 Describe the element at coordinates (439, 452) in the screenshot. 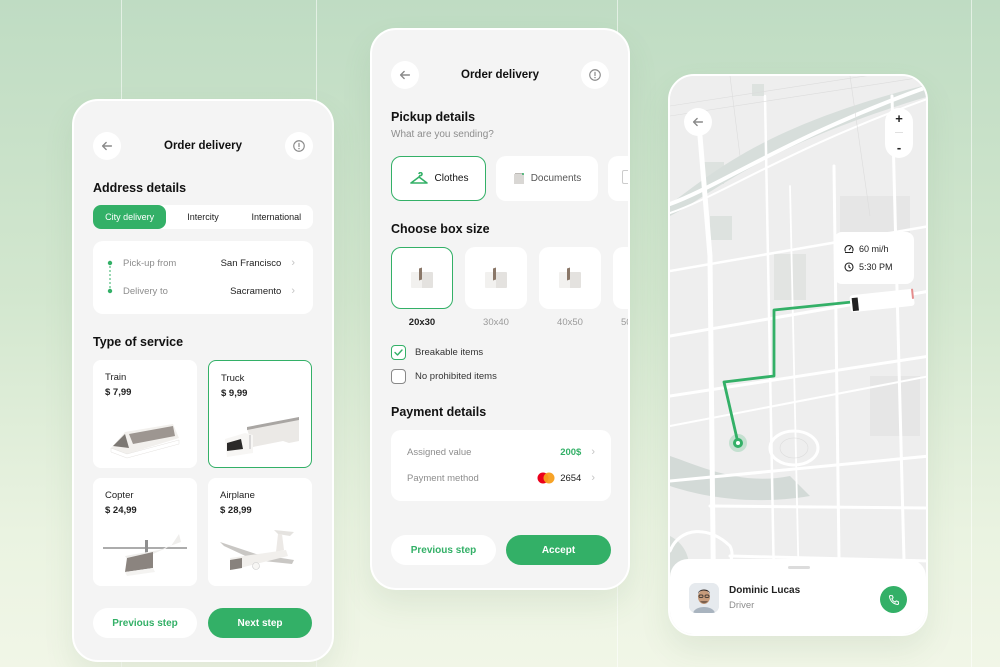

I see `assigned-value-label: Assigned value` at that location.